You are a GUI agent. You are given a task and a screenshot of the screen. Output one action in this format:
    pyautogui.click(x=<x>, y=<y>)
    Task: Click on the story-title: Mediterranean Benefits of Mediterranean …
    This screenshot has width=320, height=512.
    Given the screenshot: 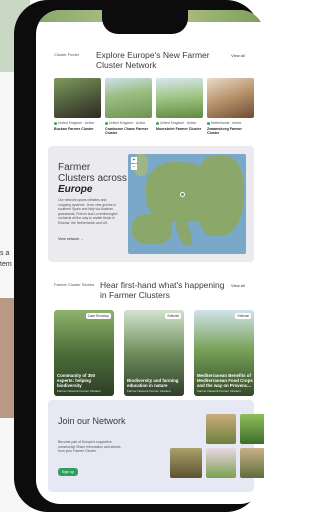 What is the action you would take?
    pyautogui.click(x=225, y=380)
    